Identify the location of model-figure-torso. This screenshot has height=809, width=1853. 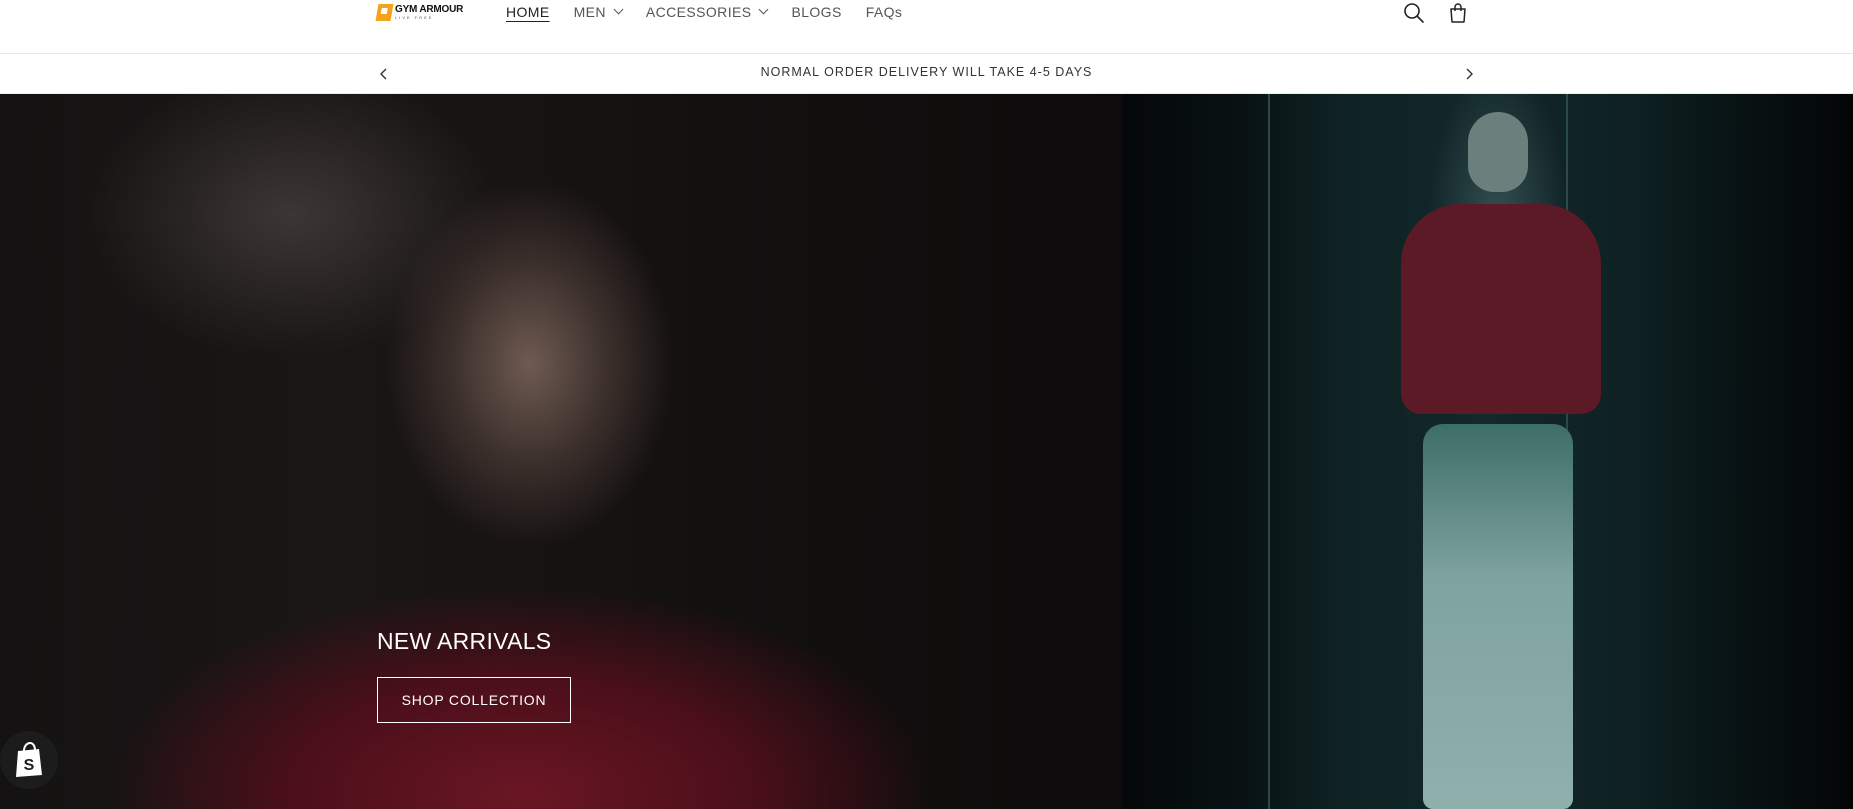
(1501, 309).